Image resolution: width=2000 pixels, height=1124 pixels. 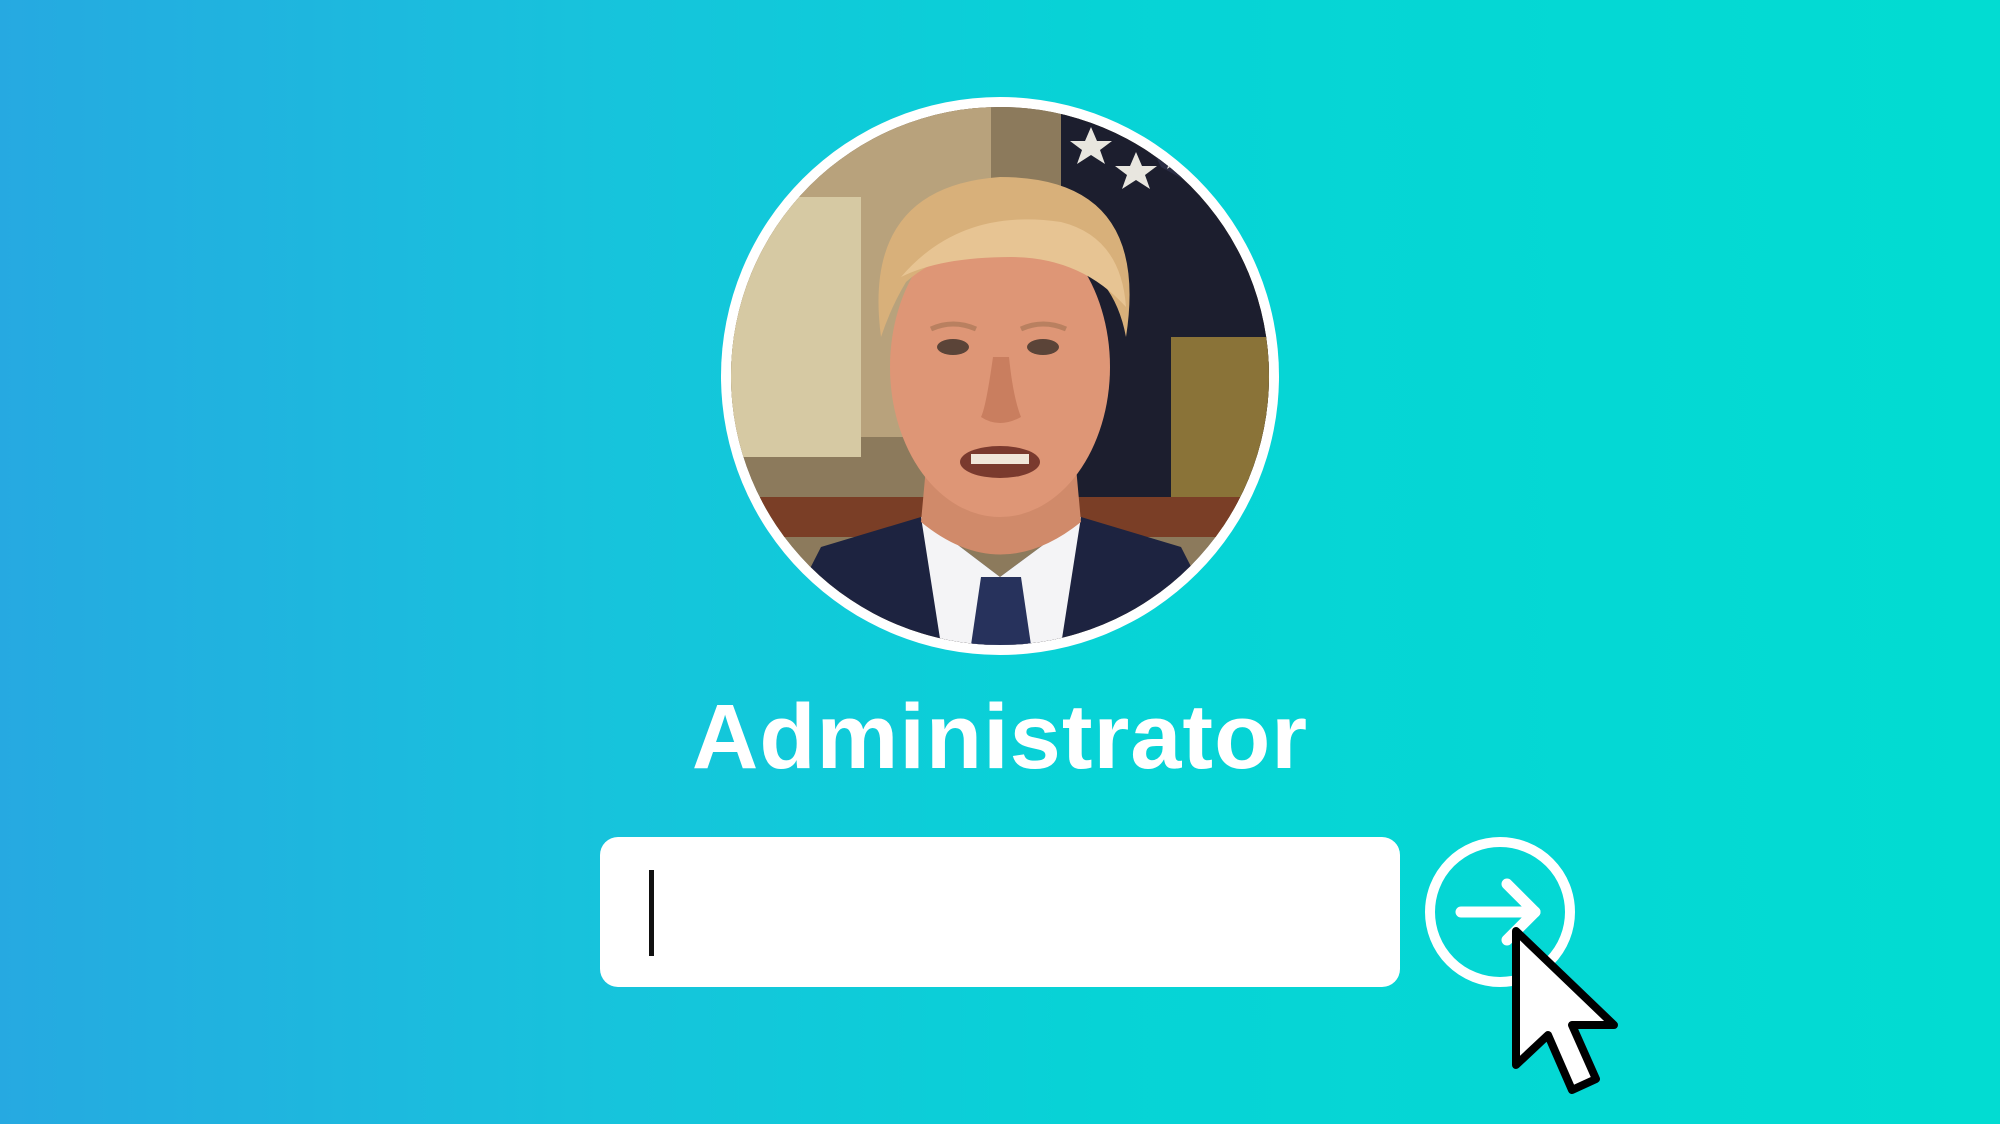 I want to click on avatar, so click(x=1000, y=376).